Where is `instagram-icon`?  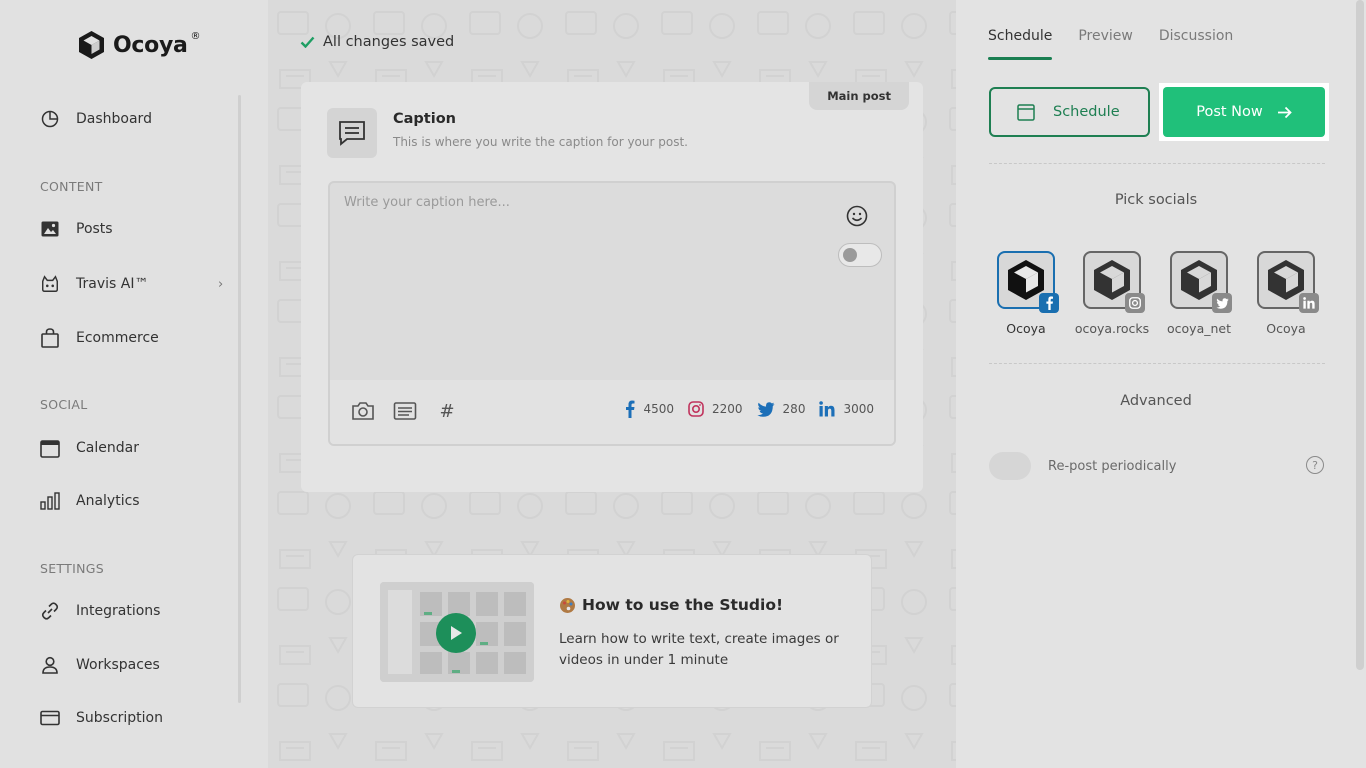
instagram-icon is located at coordinates (696, 409).